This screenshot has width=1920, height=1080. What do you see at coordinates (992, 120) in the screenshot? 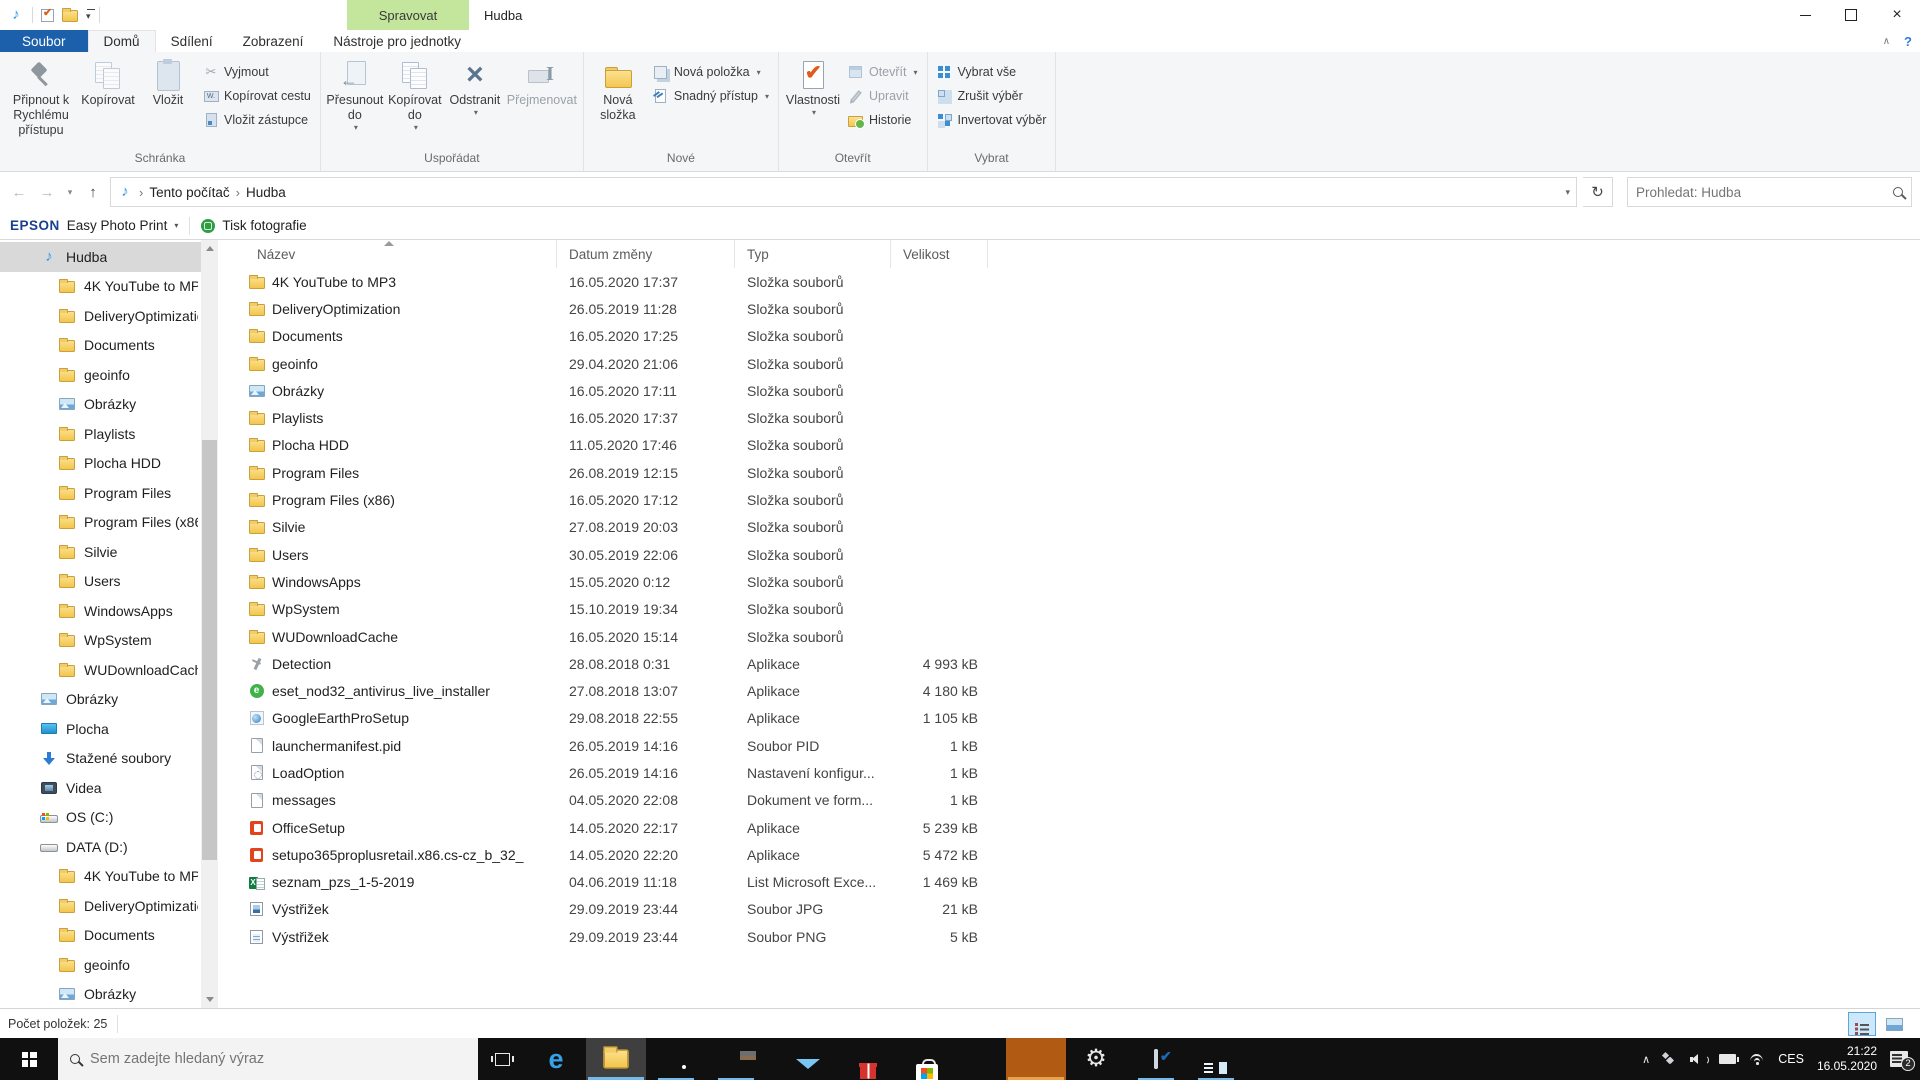
I see `invert-selection-button: Invertovat výběr` at bounding box center [992, 120].